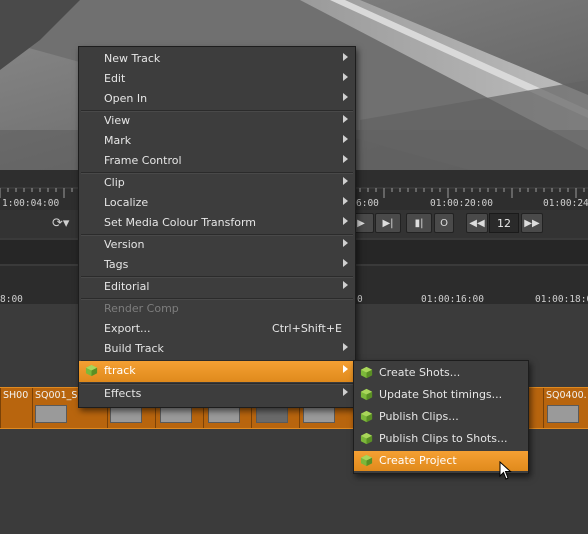  Describe the element at coordinates (126, 202) in the screenshot. I see `menu-item-label: Localize` at that location.